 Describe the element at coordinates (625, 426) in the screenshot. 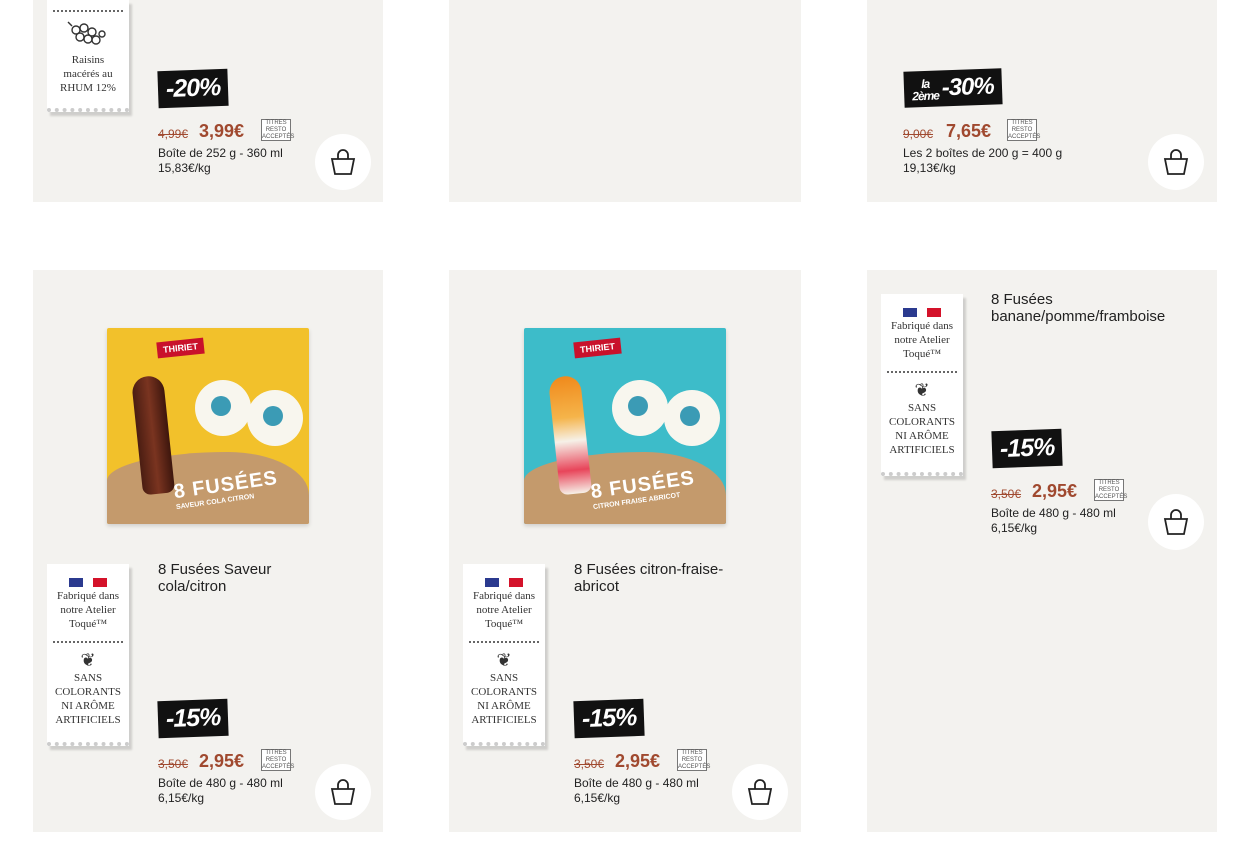

I see `product-image: THIRIET 8 FUSÉES CITRON FRAISE ABRICOT` at that location.